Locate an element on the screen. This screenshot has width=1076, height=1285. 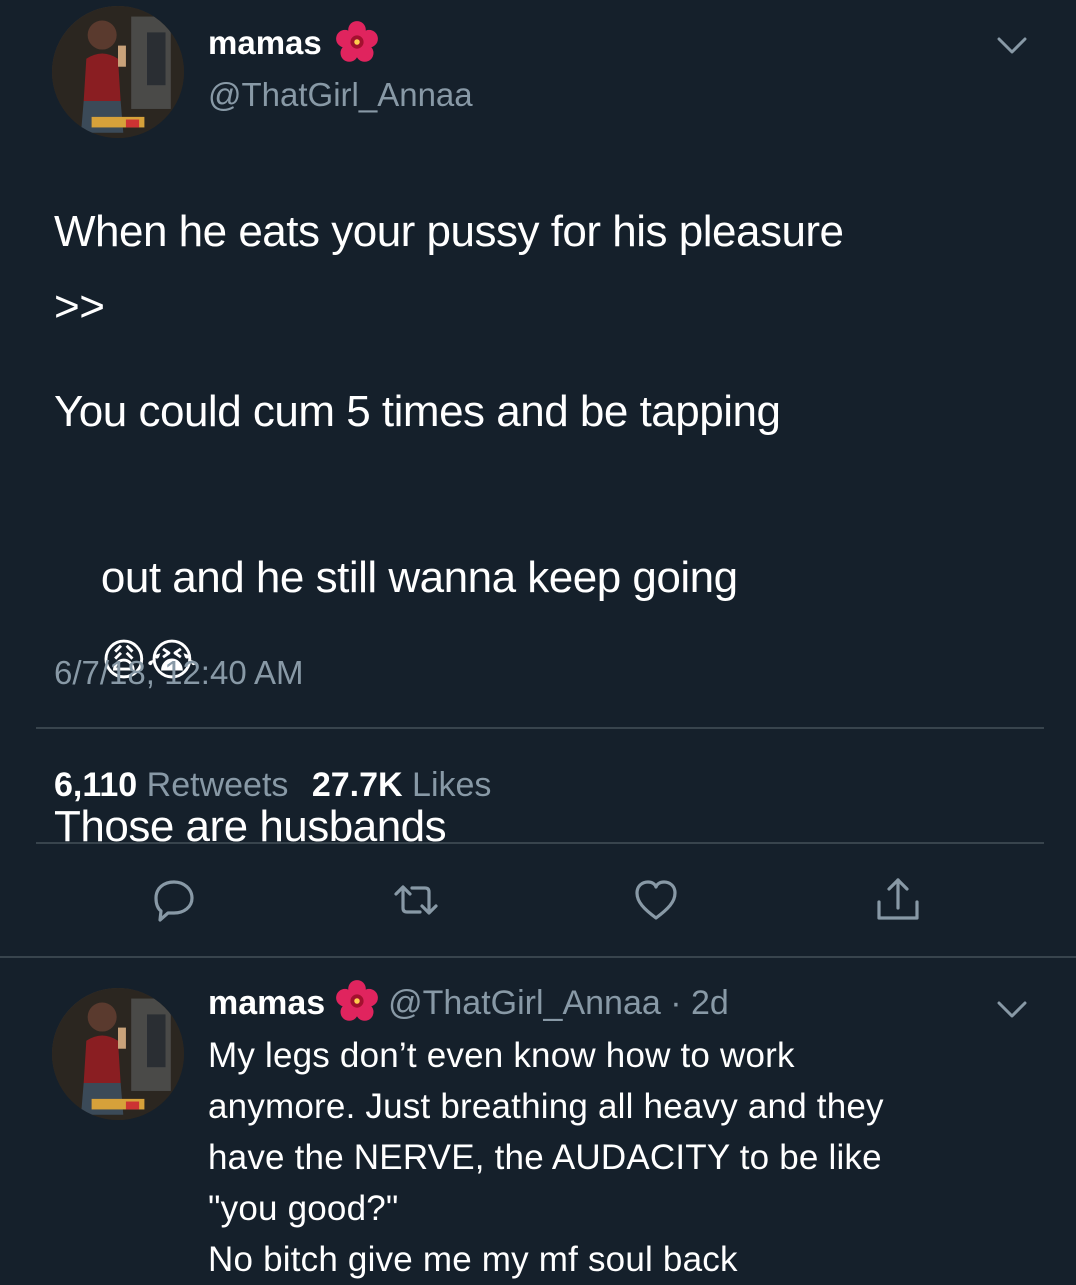
like-icon is located at coordinates (656, 900).